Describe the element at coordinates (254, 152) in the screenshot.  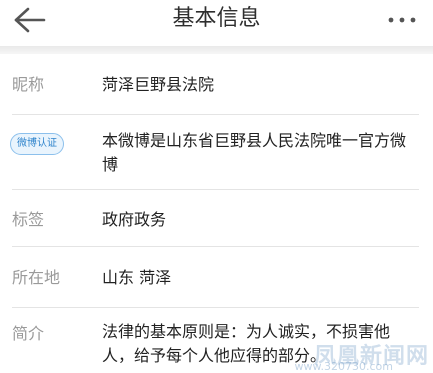
I see `verification-value: 本微博是山东省巨野县人民法院唯一官方微博` at that location.